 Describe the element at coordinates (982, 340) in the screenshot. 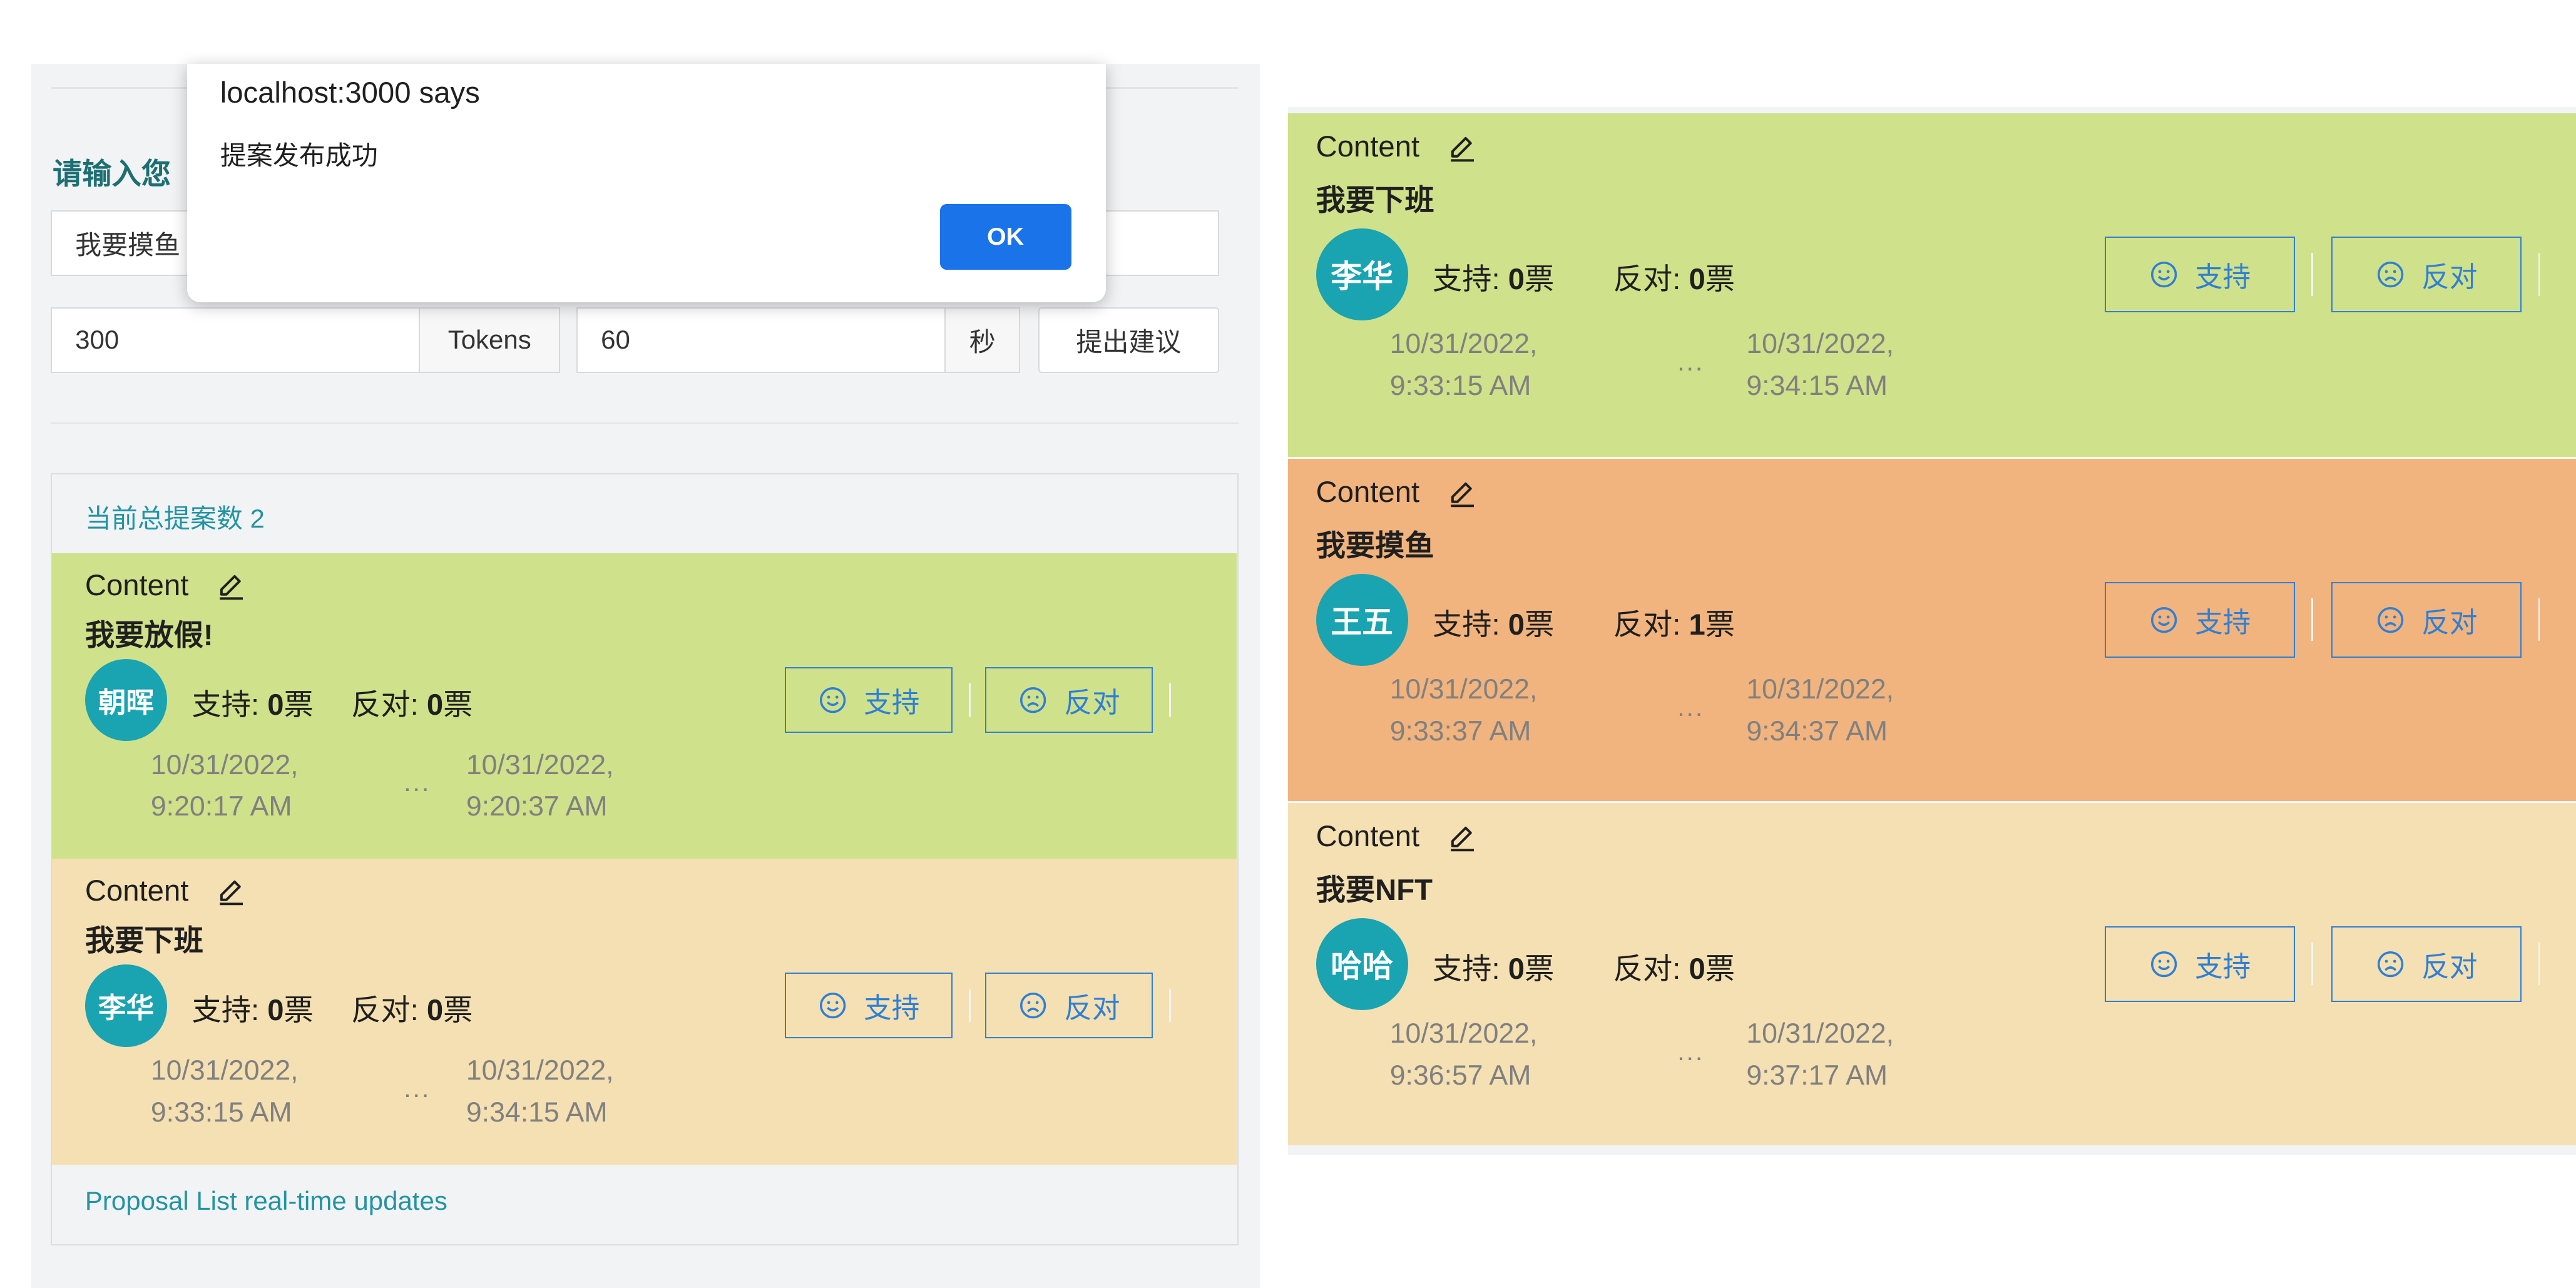

I see `duration-unit-addon: 秒` at that location.